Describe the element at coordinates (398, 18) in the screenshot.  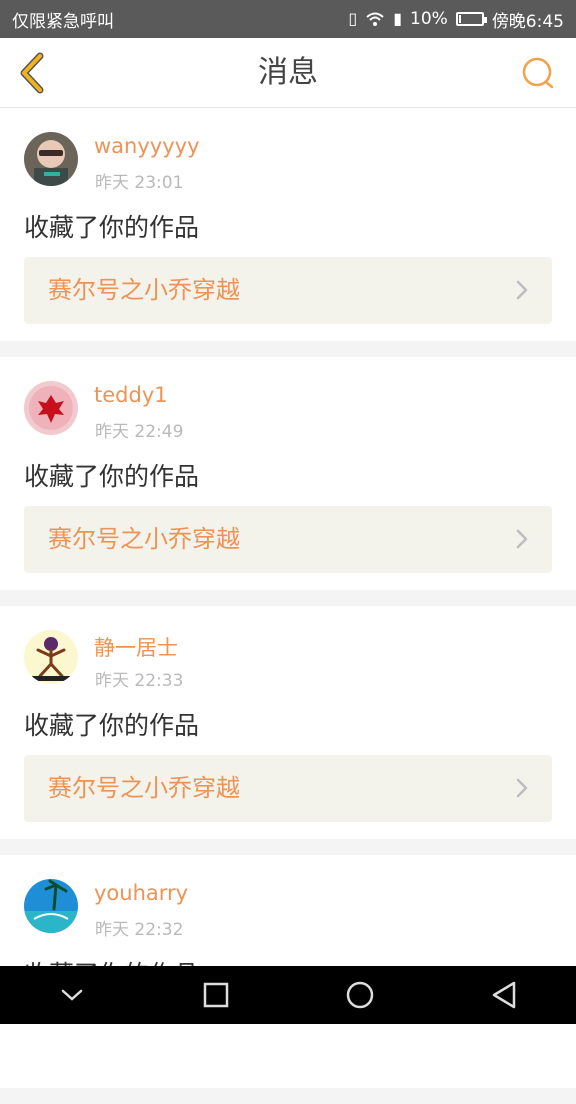
I see `alert-sim-icon: ▮` at that location.